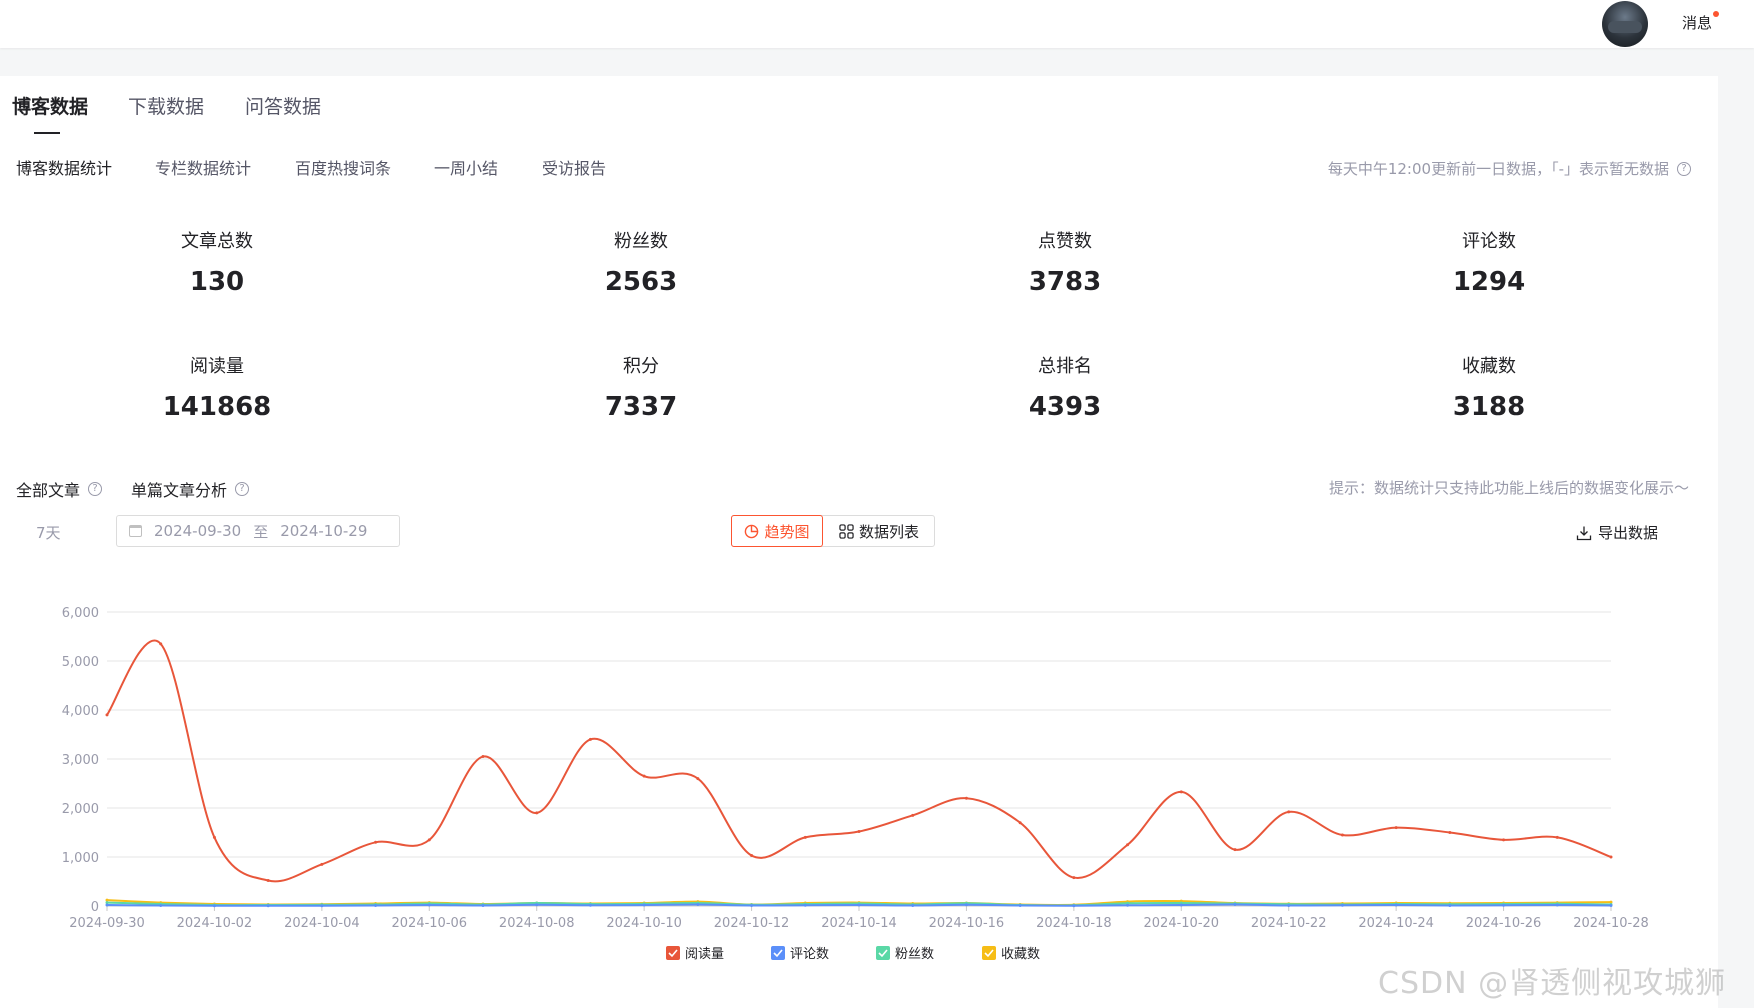 Image resolution: width=1754 pixels, height=1008 pixels. What do you see at coordinates (215, 923) in the screenshot?
I see `x-tick-label: 2024-10-02` at bounding box center [215, 923].